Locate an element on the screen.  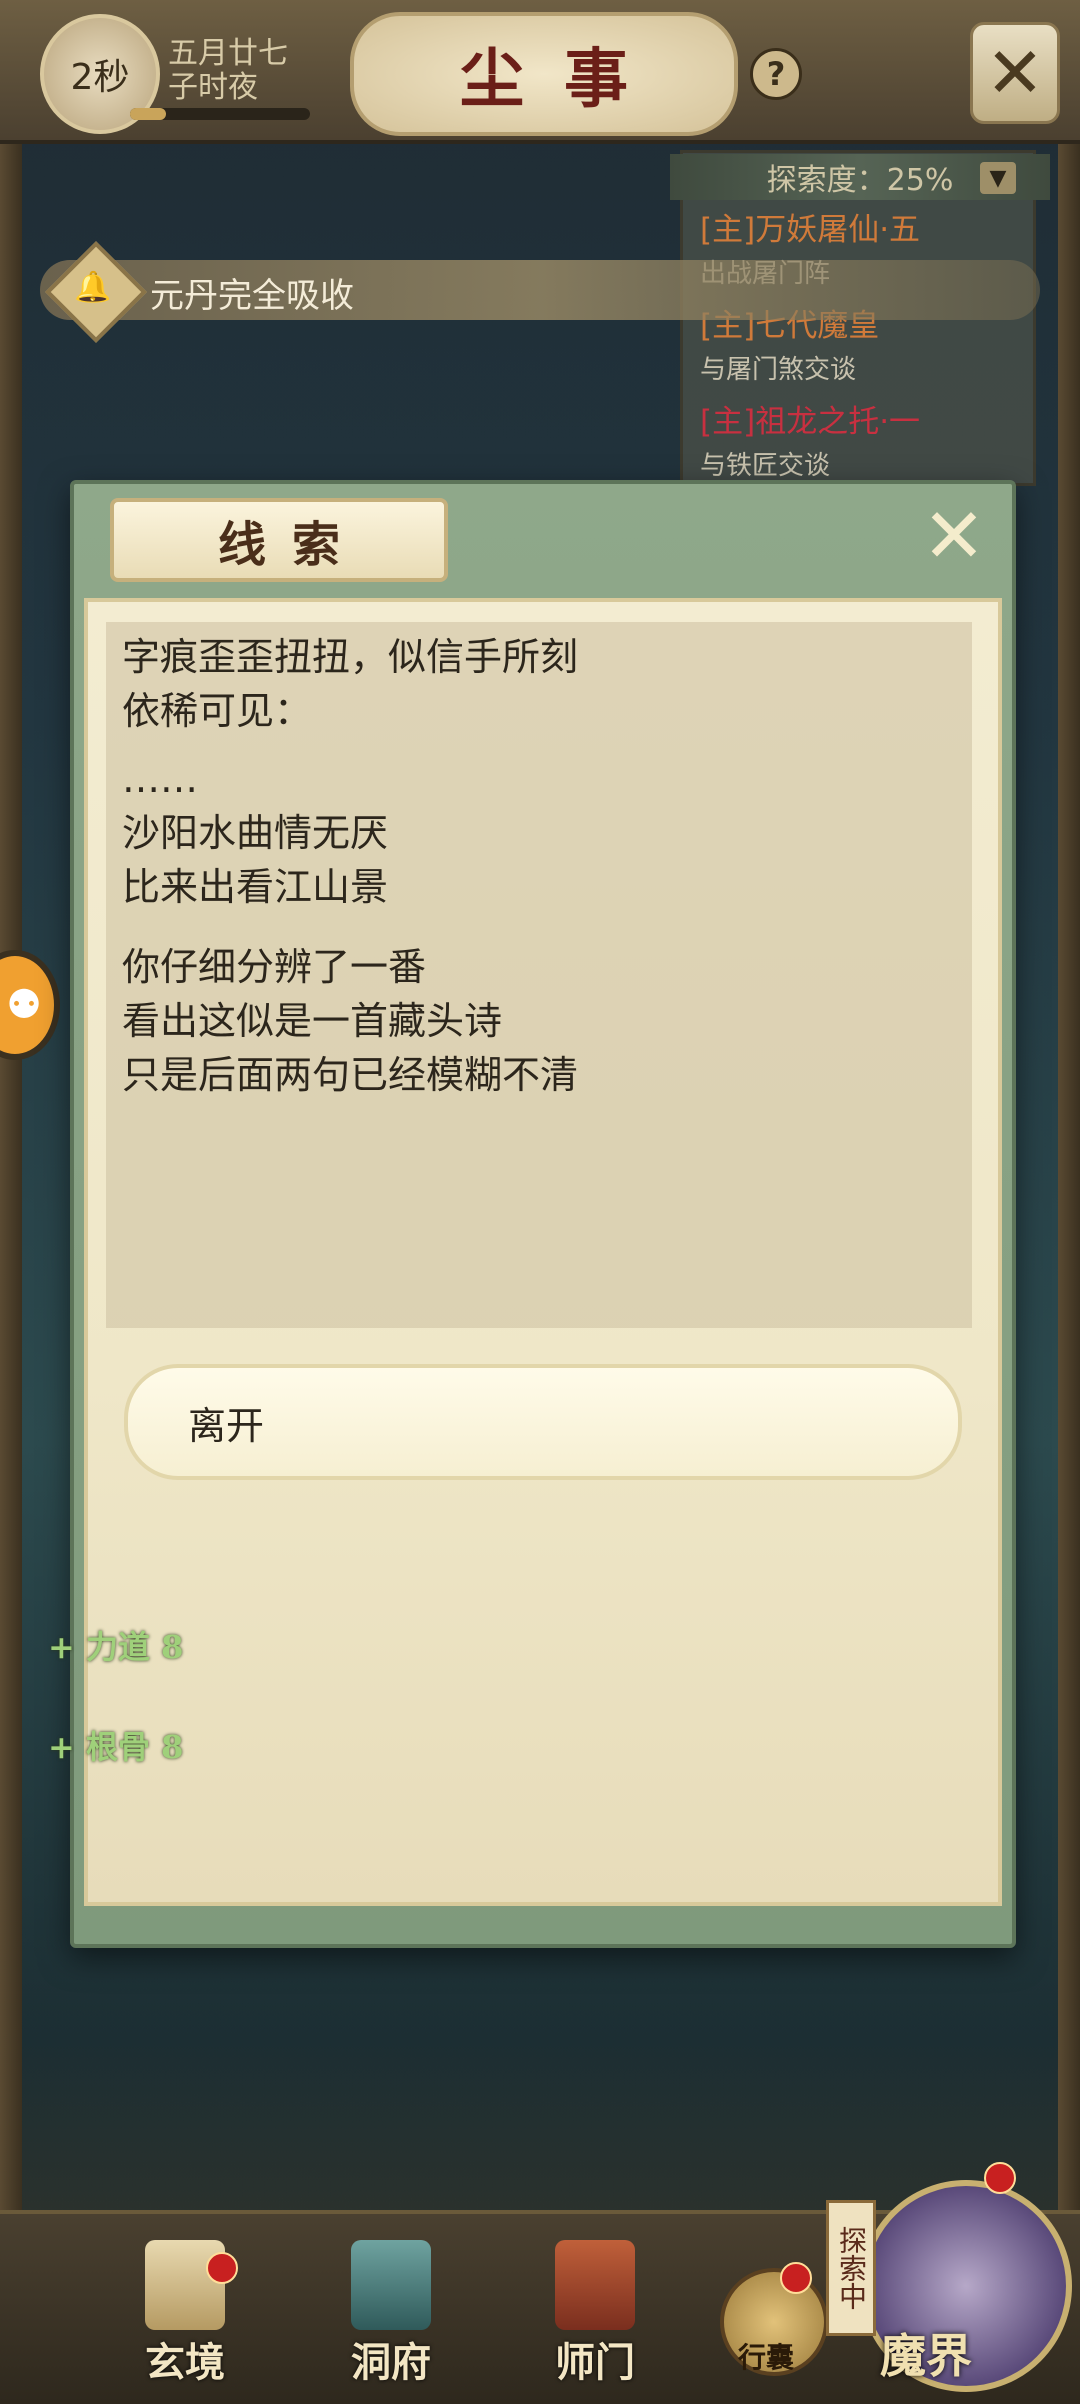
gamepad-icon: ⚉ is located at coordinates (24, 1005).